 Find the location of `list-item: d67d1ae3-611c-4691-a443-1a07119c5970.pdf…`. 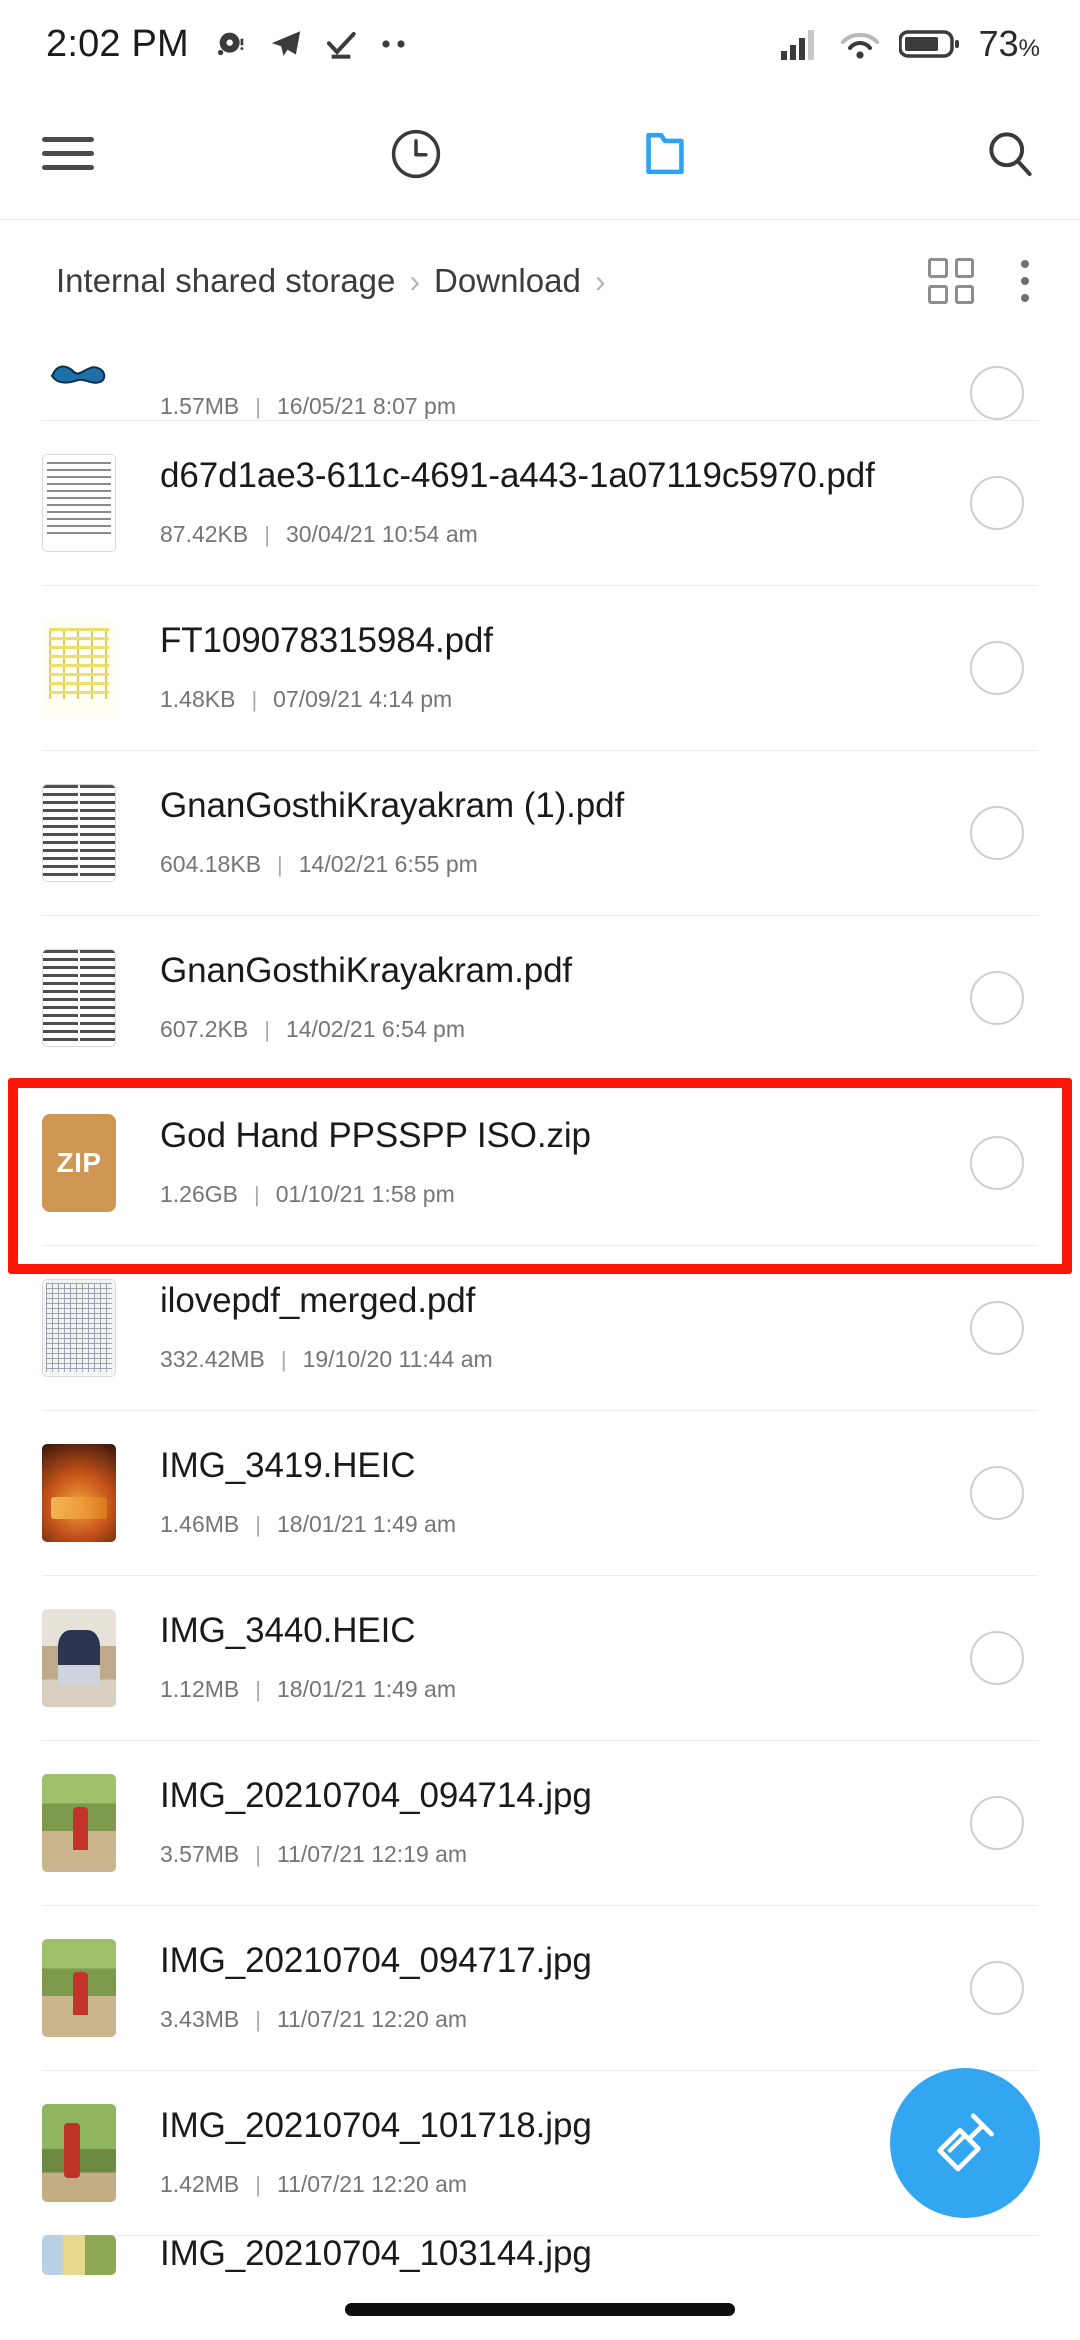

list-item: d67d1ae3-611c-4691-a443-1a07119c5970.pdf… is located at coordinates (540, 502).